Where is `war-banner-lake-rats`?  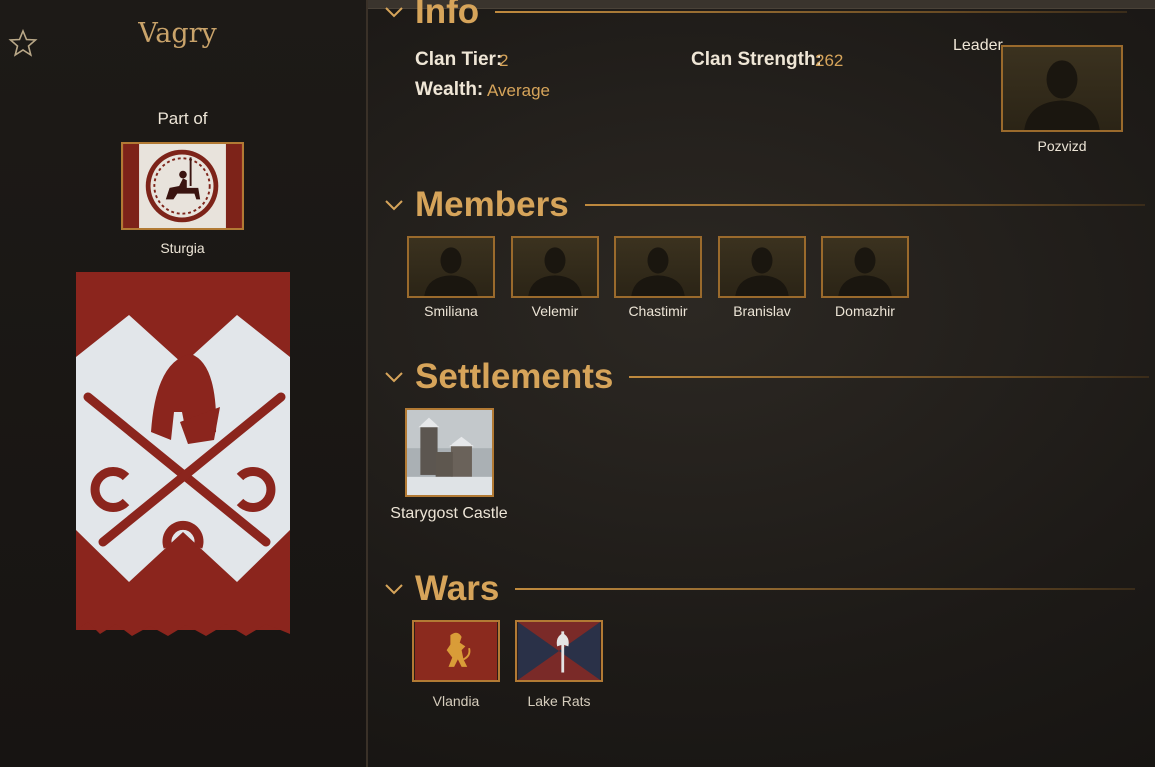
war-banner-lake-rats is located at coordinates (559, 651).